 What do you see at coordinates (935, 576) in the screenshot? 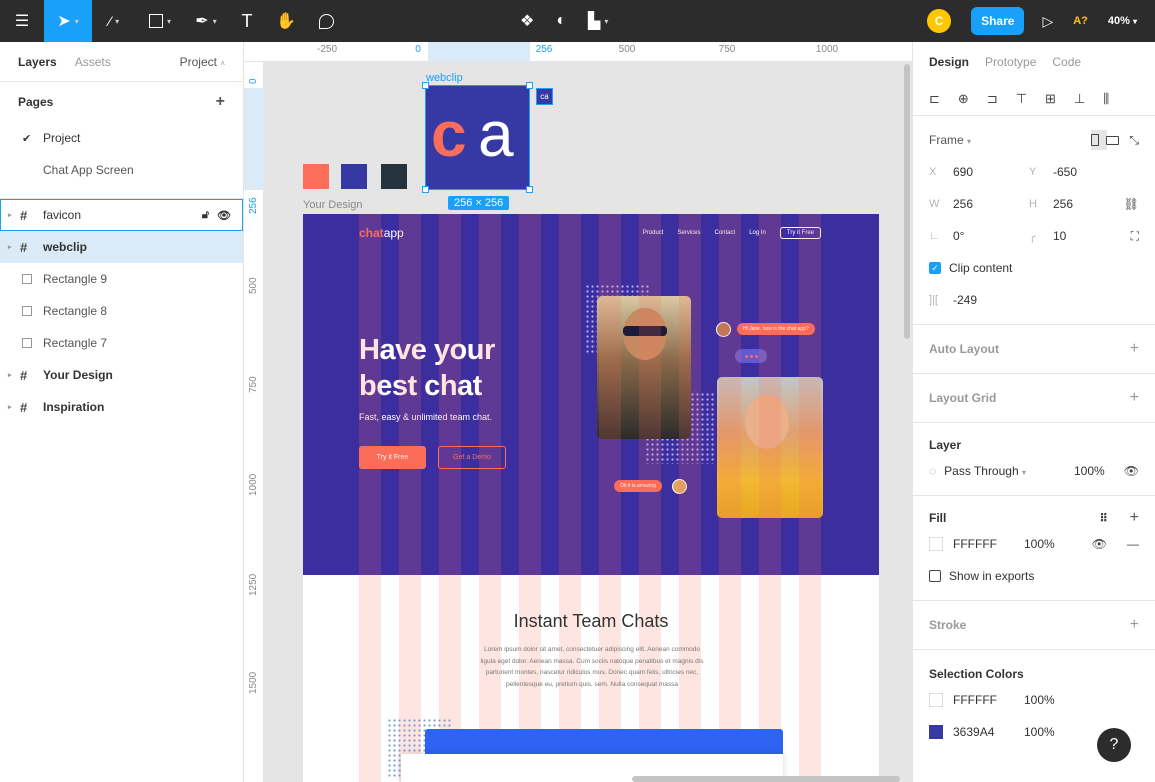
I see `show-exports-checkbox` at bounding box center [935, 576].